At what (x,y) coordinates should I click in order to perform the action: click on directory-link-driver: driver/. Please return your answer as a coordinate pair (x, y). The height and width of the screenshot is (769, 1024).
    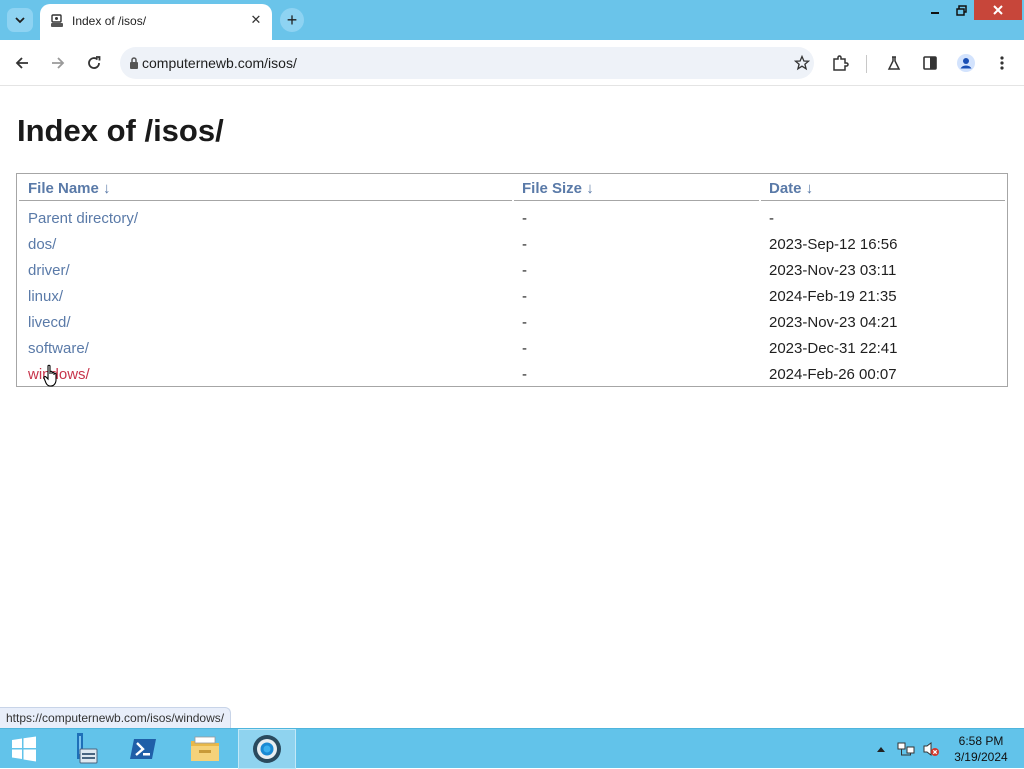
    Looking at the image, I should click on (49, 270).